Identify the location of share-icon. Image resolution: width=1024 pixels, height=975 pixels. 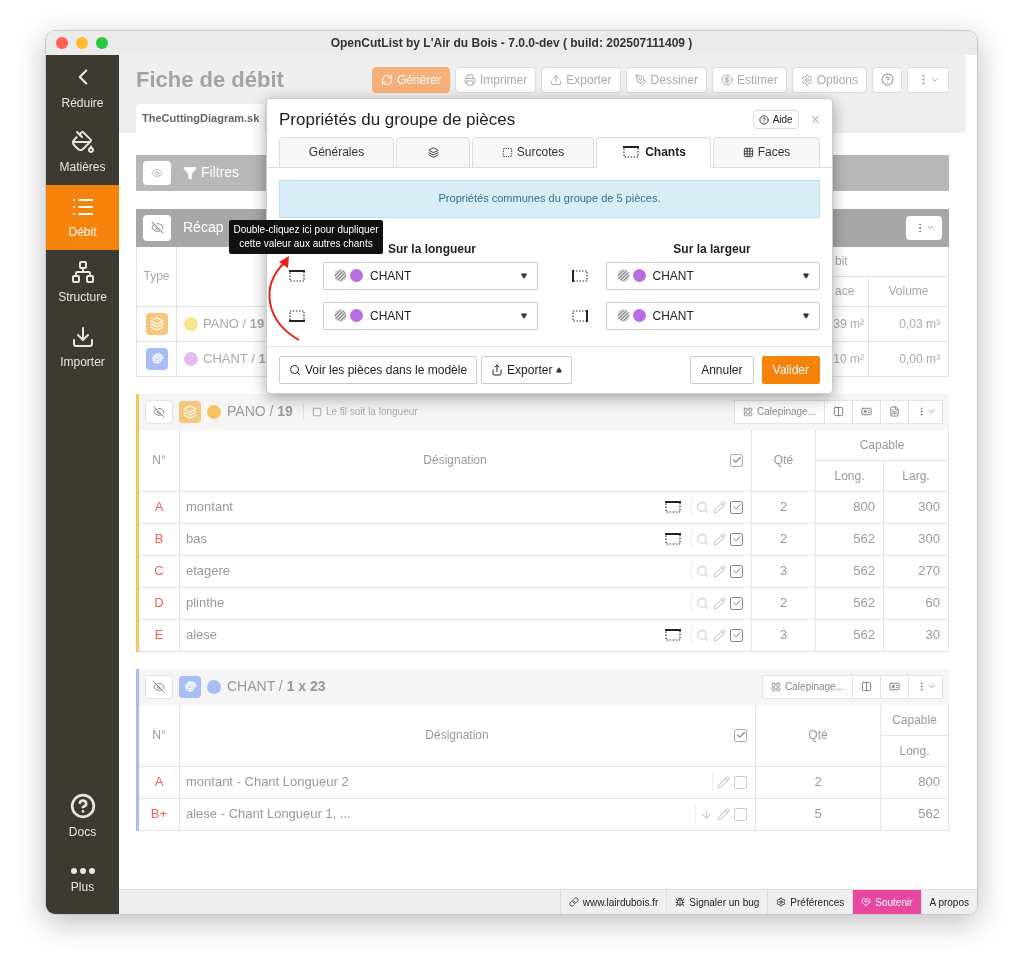
(497, 369).